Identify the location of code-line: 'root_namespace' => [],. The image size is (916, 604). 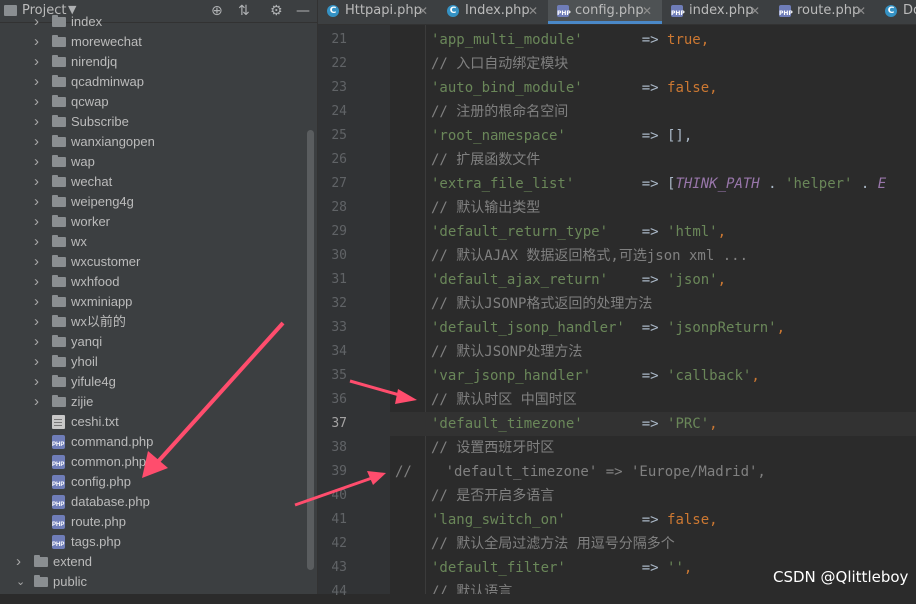
(653, 136).